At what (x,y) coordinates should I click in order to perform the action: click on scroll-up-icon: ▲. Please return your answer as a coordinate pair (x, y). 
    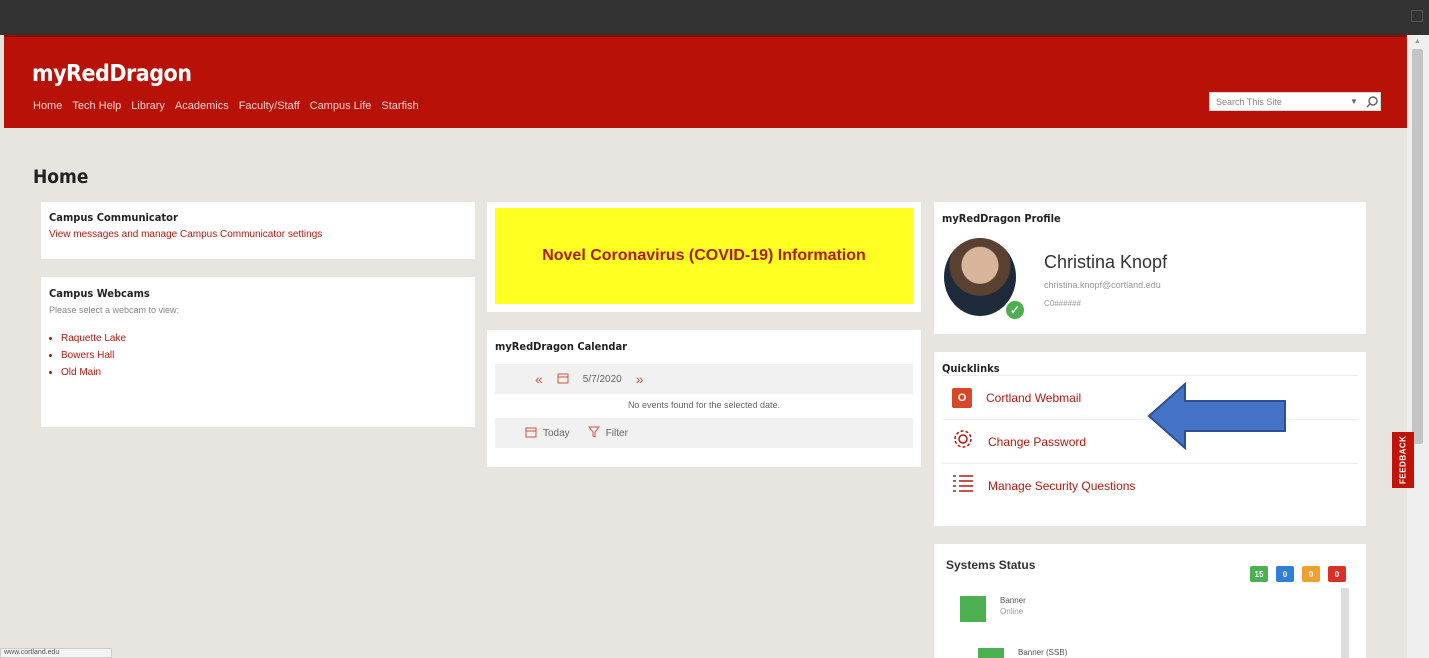
    Looking at the image, I should click on (1417, 41).